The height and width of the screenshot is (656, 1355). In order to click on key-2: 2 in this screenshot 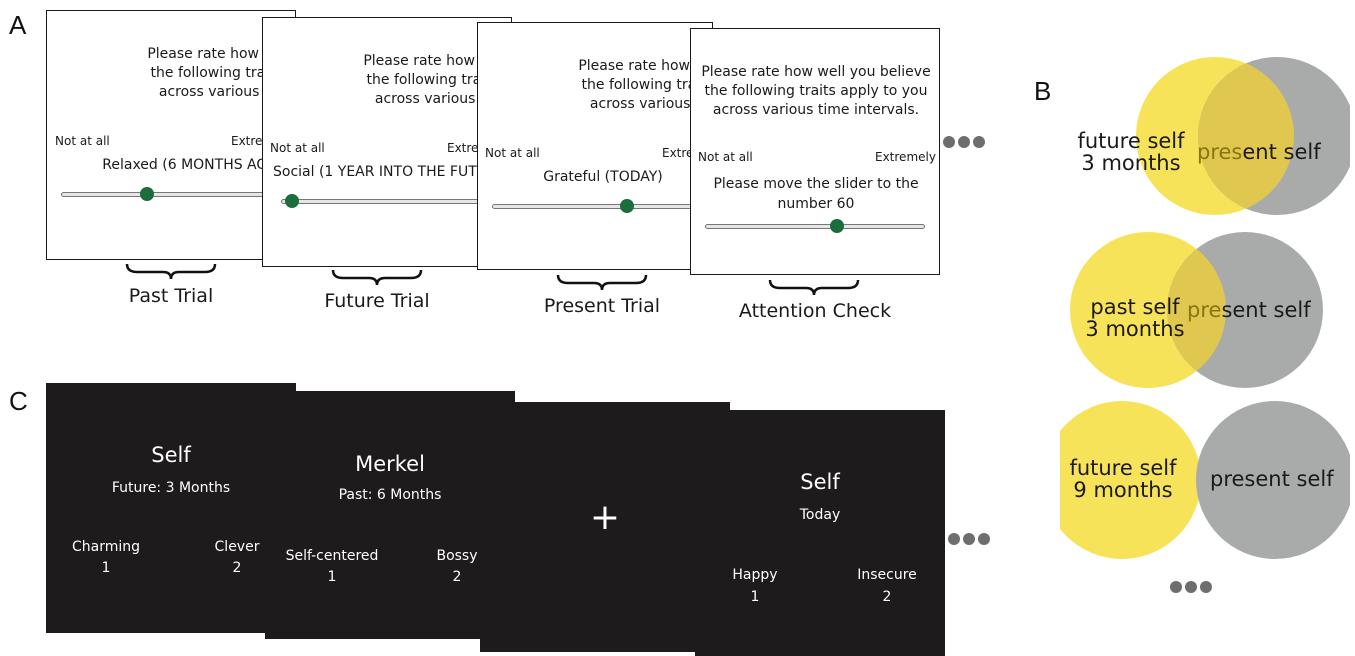, I will do `click(887, 597)`.